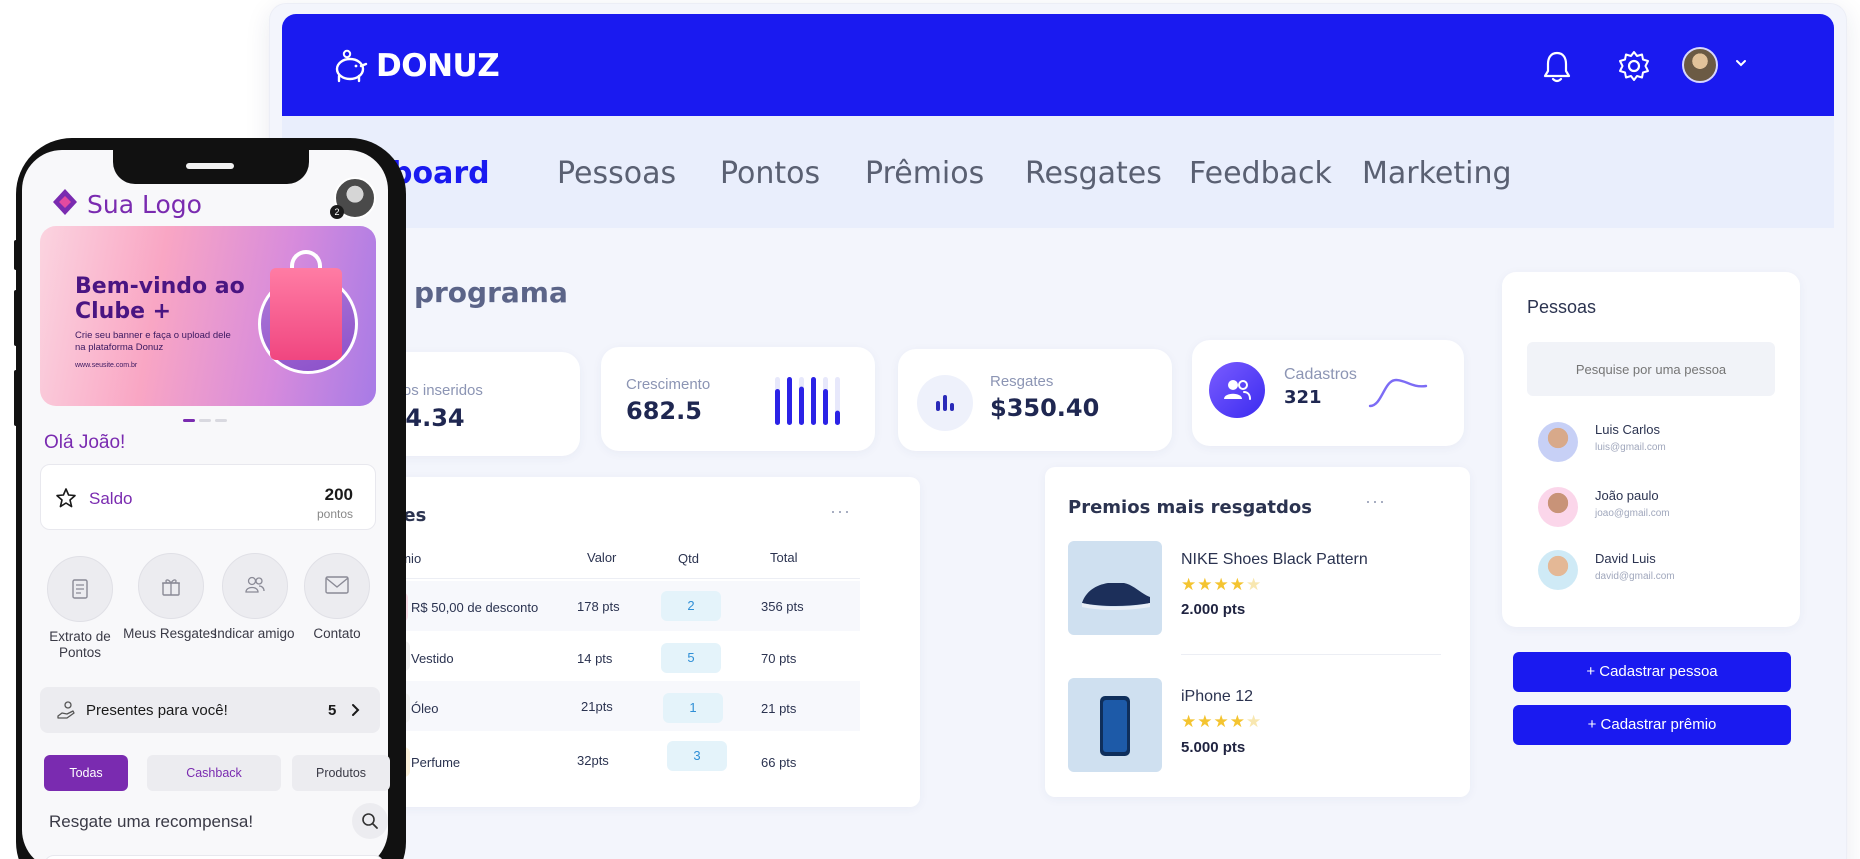 The height and width of the screenshot is (859, 1860). What do you see at coordinates (205, 420) in the screenshot?
I see `carousel-dots` at bounding box center [205, 420].